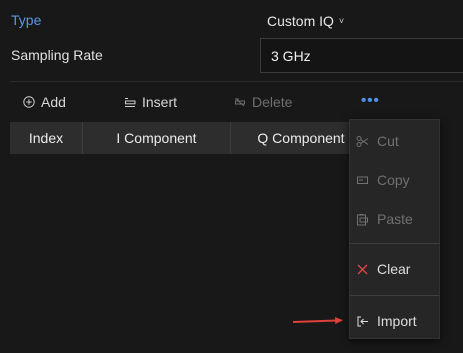 This screenshot has width=463, height=353. What do you see at coordinates (46, 138) in the screenshot?
I see `column-index: Index` at bounding box center [46, 138].